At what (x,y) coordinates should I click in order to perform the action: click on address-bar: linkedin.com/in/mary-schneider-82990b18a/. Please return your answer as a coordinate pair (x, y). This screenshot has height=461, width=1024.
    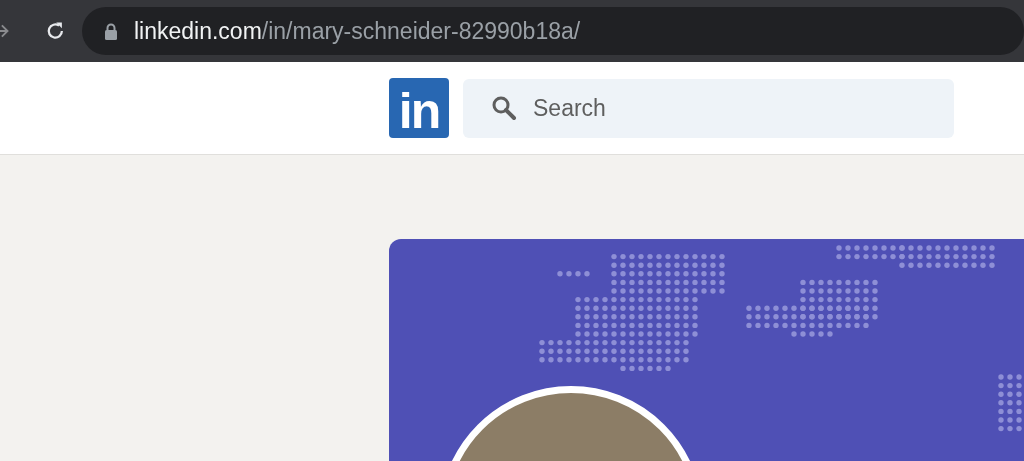
    Looking at the image, I should click on (553, 31).